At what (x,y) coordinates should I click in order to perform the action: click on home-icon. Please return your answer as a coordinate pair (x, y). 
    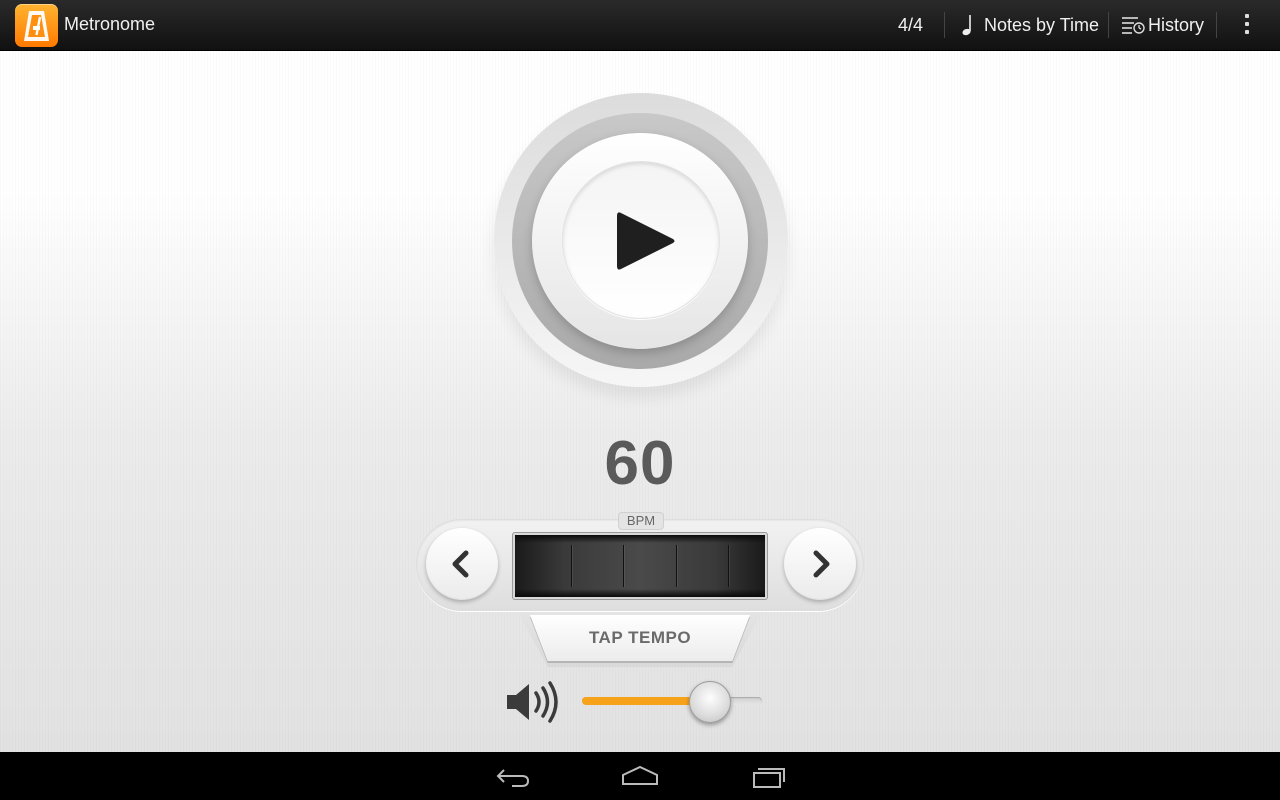
    Looking at the image, I should click on (640, 775).